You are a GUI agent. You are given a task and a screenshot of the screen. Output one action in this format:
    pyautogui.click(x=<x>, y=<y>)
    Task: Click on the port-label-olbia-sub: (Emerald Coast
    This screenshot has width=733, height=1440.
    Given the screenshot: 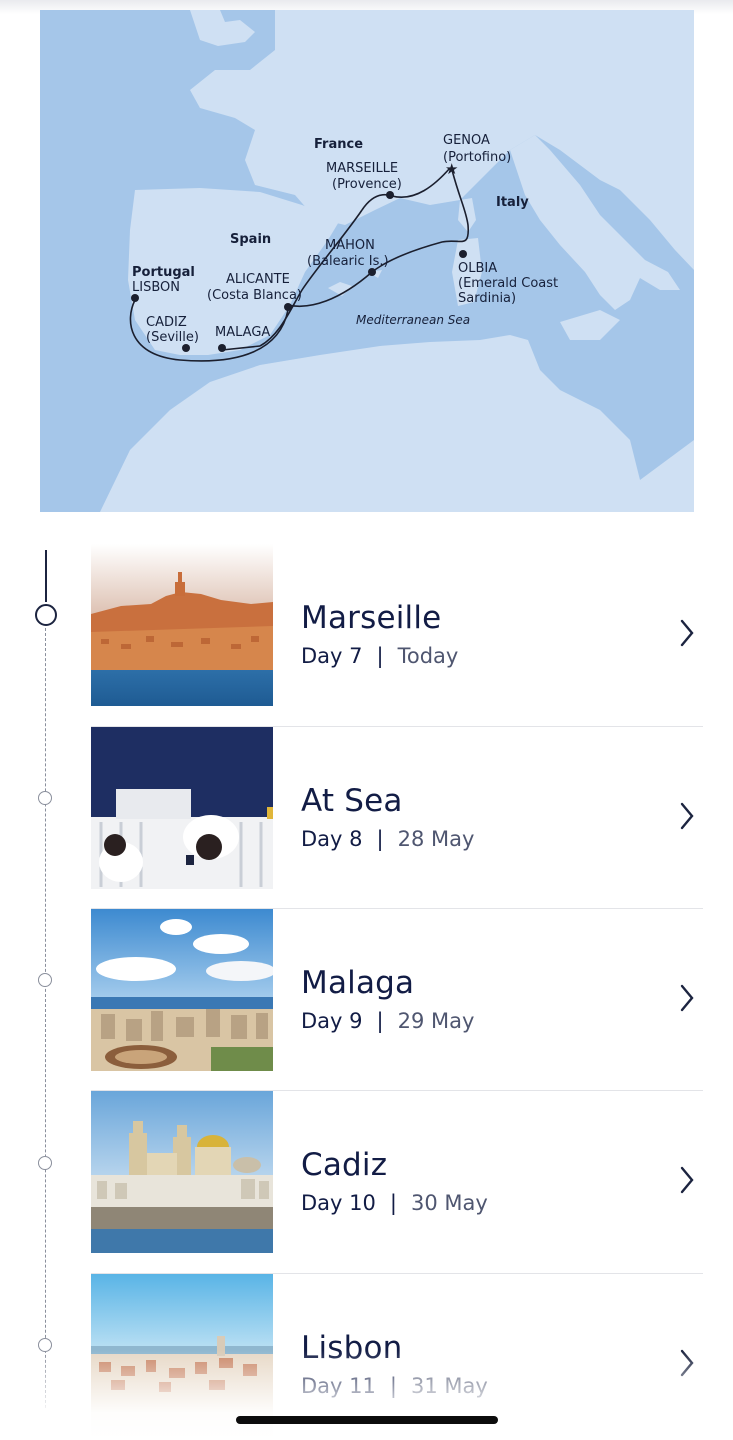 What is the action you would take?
    pyautogui.click(x=508, y=283)
    